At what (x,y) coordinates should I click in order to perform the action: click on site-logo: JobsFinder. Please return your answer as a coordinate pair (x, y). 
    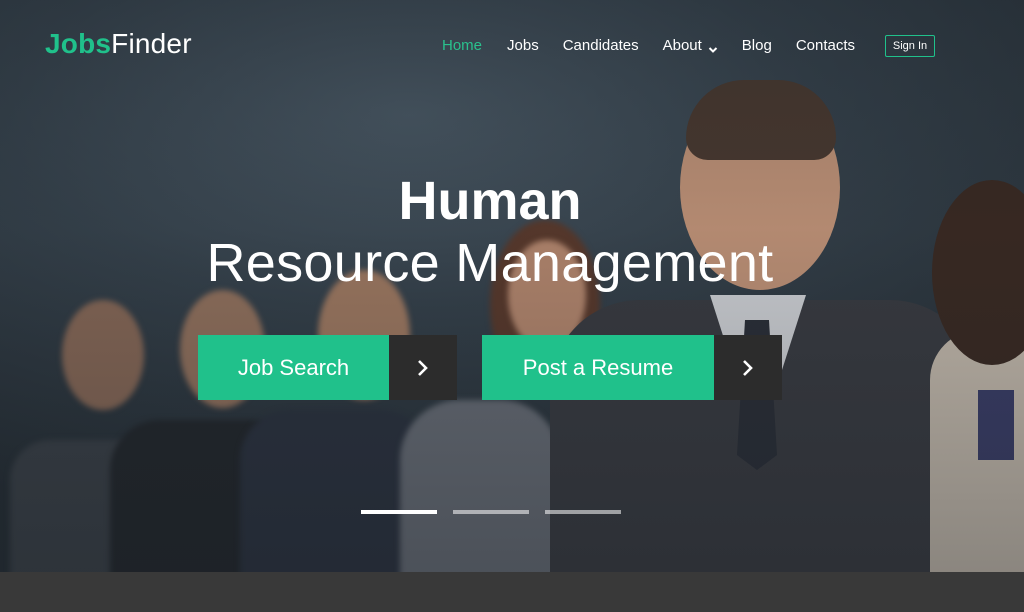
    Looking at the image, I should click on (118, 44).